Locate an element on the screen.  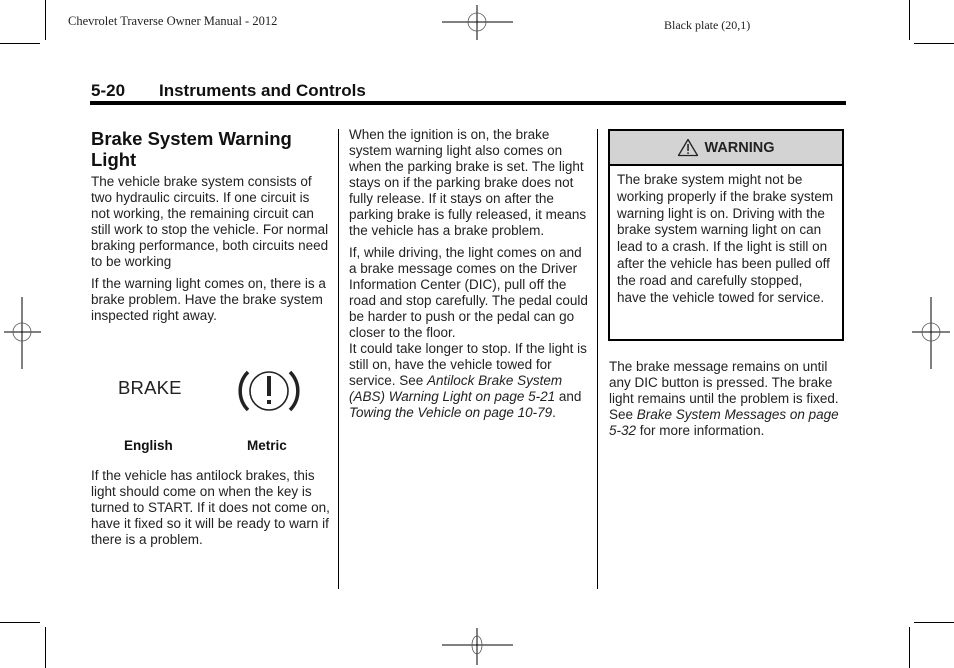
registration-mark-right is located at coordinates (931, 333).